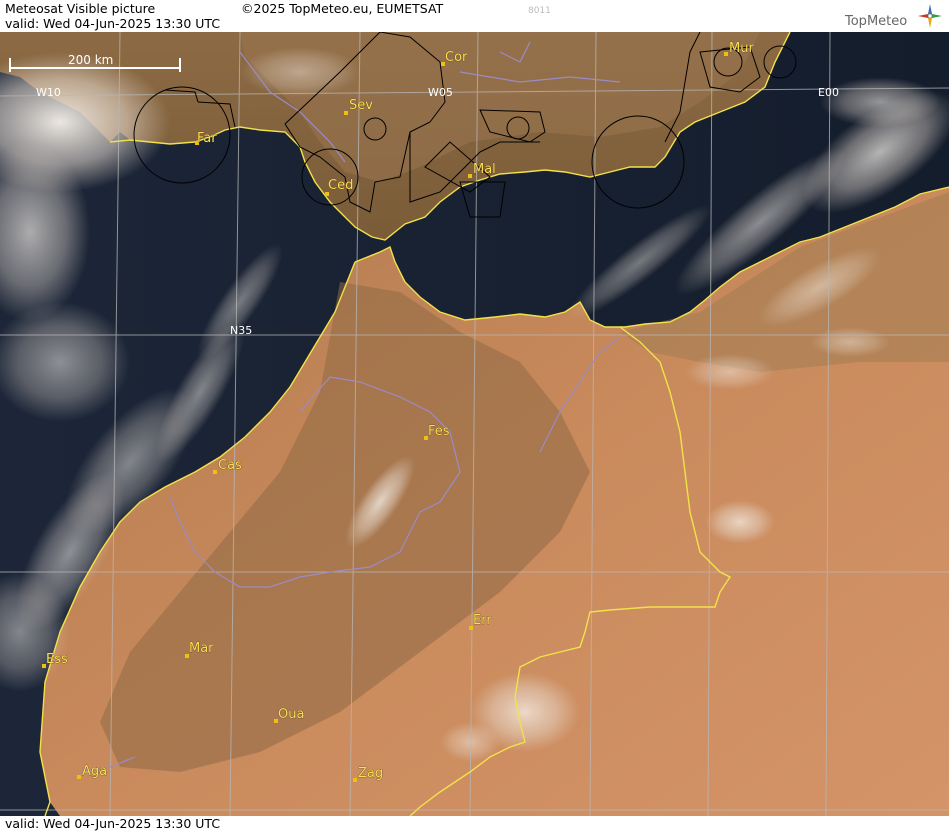  I want to click on footer-valid-time: valid: Wed 04-Jun-2025 13:30 UTC, so click(113, 823).